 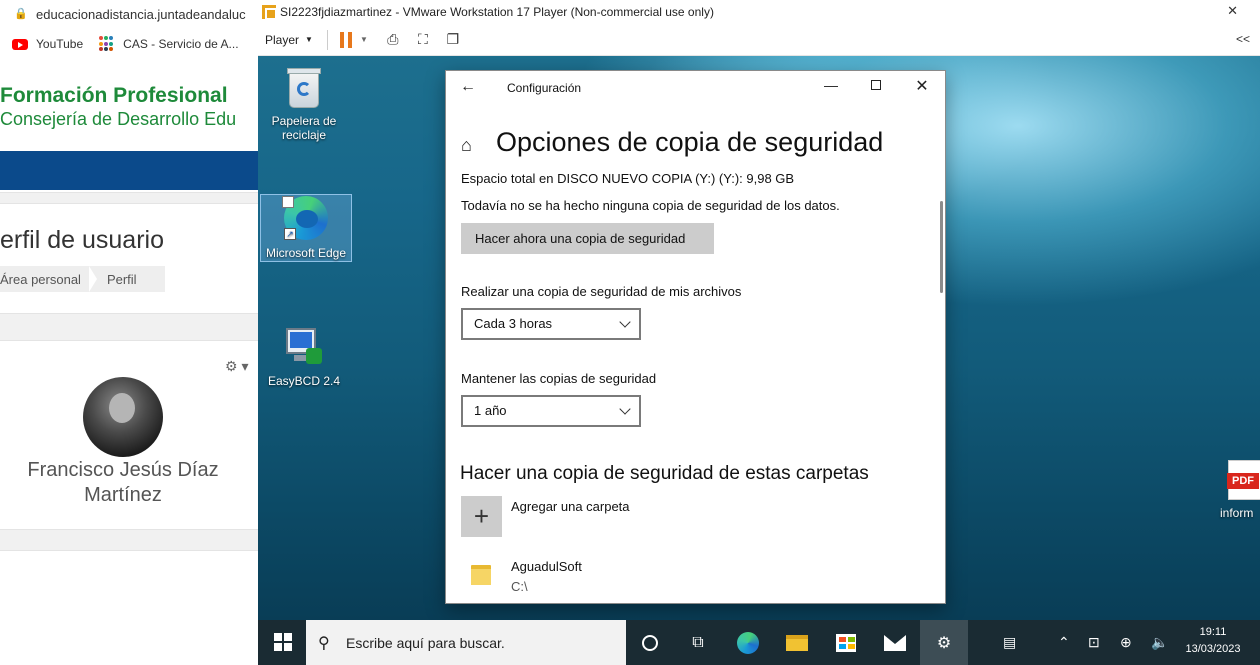 I want to click on cas-icon, so click(x=107, y=44).